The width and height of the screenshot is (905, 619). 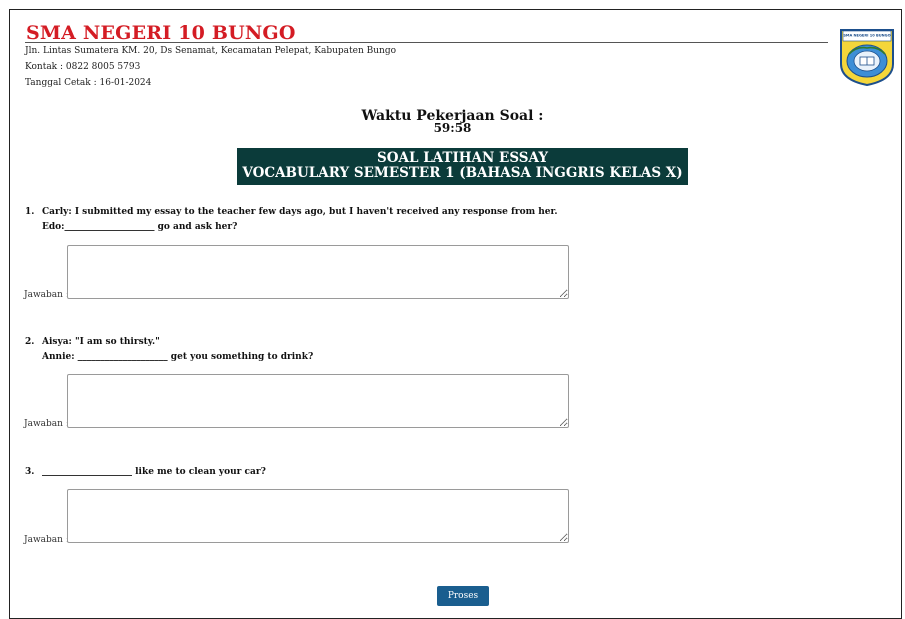 What do you see at coordinates (30, 212) in the screenshot?
I see `question-1-number: 1.` at bounding box center [30, 212].